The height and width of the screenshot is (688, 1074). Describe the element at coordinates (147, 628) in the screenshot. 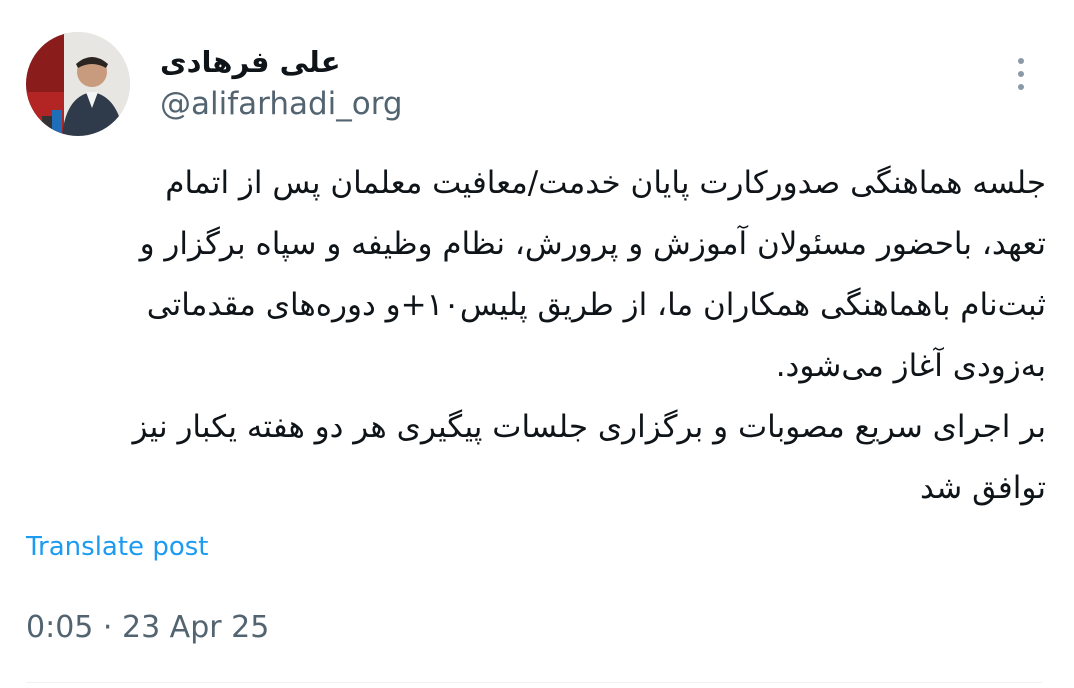

I see `post-timestamp: 0:05 · 23 Apr 25` at that location.